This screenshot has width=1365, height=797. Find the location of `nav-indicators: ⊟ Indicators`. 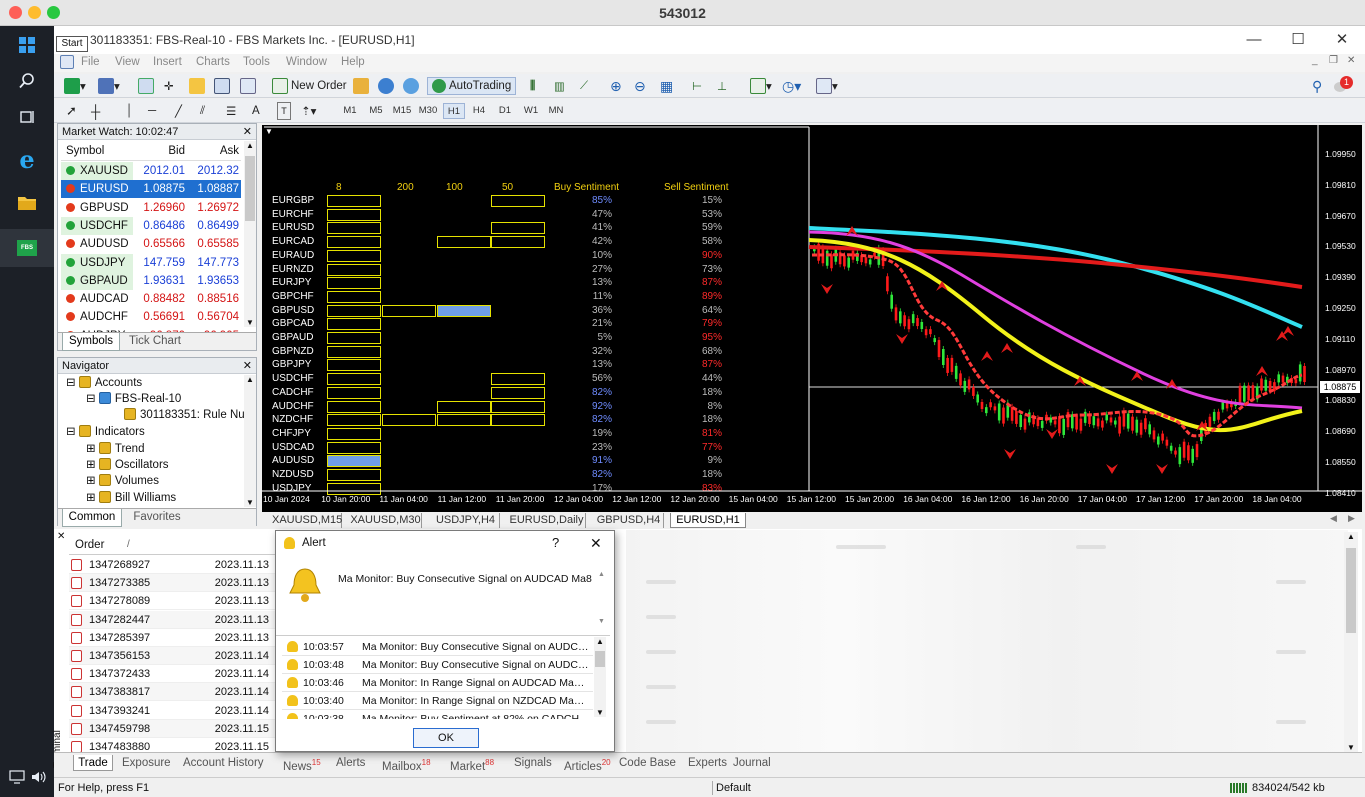

nav-indicators: ⊟ Indicators is located at coordinates (105, 432).